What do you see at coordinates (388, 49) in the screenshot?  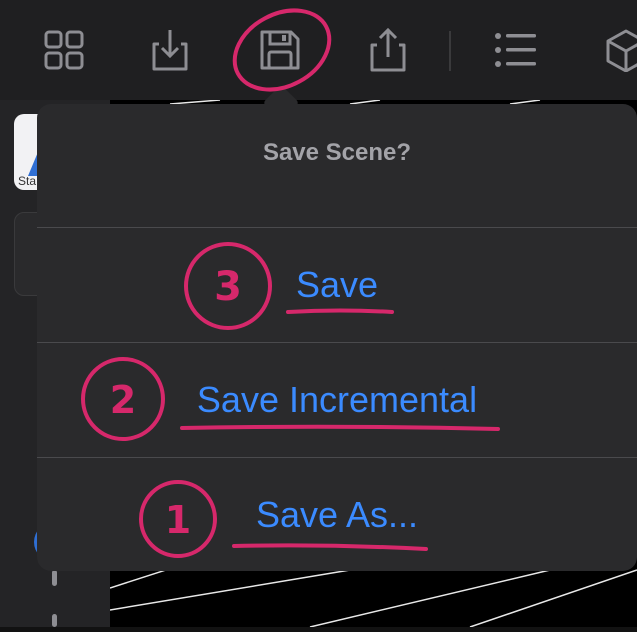 I see `share-icon` at bounding box center [388, 49].